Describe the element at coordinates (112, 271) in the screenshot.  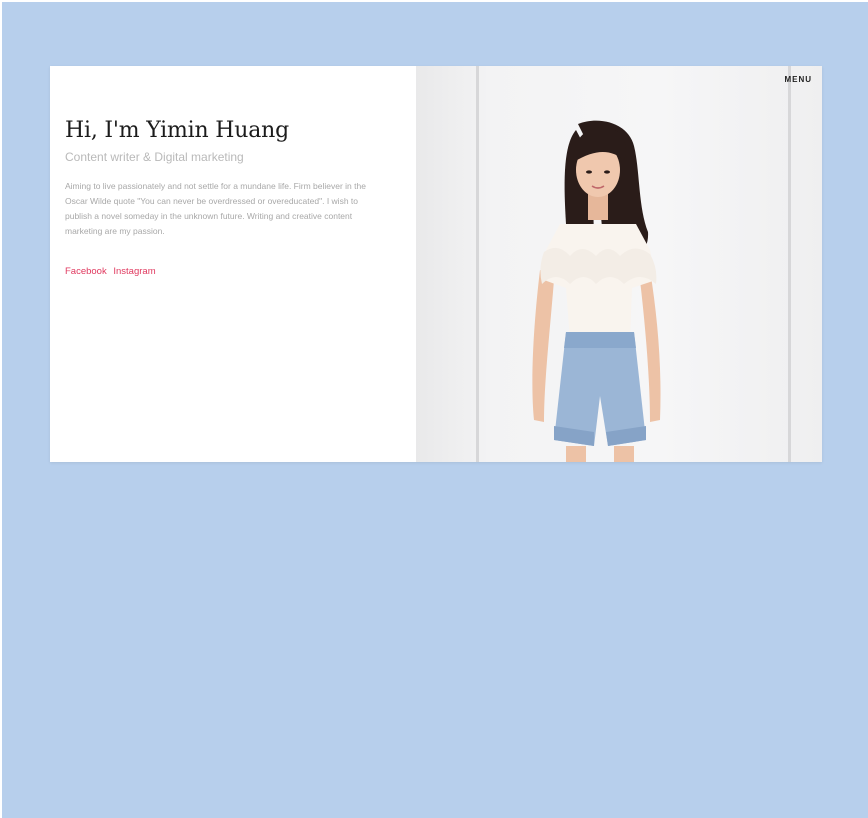
I see `social-links: Facebook Instagram` at that location.